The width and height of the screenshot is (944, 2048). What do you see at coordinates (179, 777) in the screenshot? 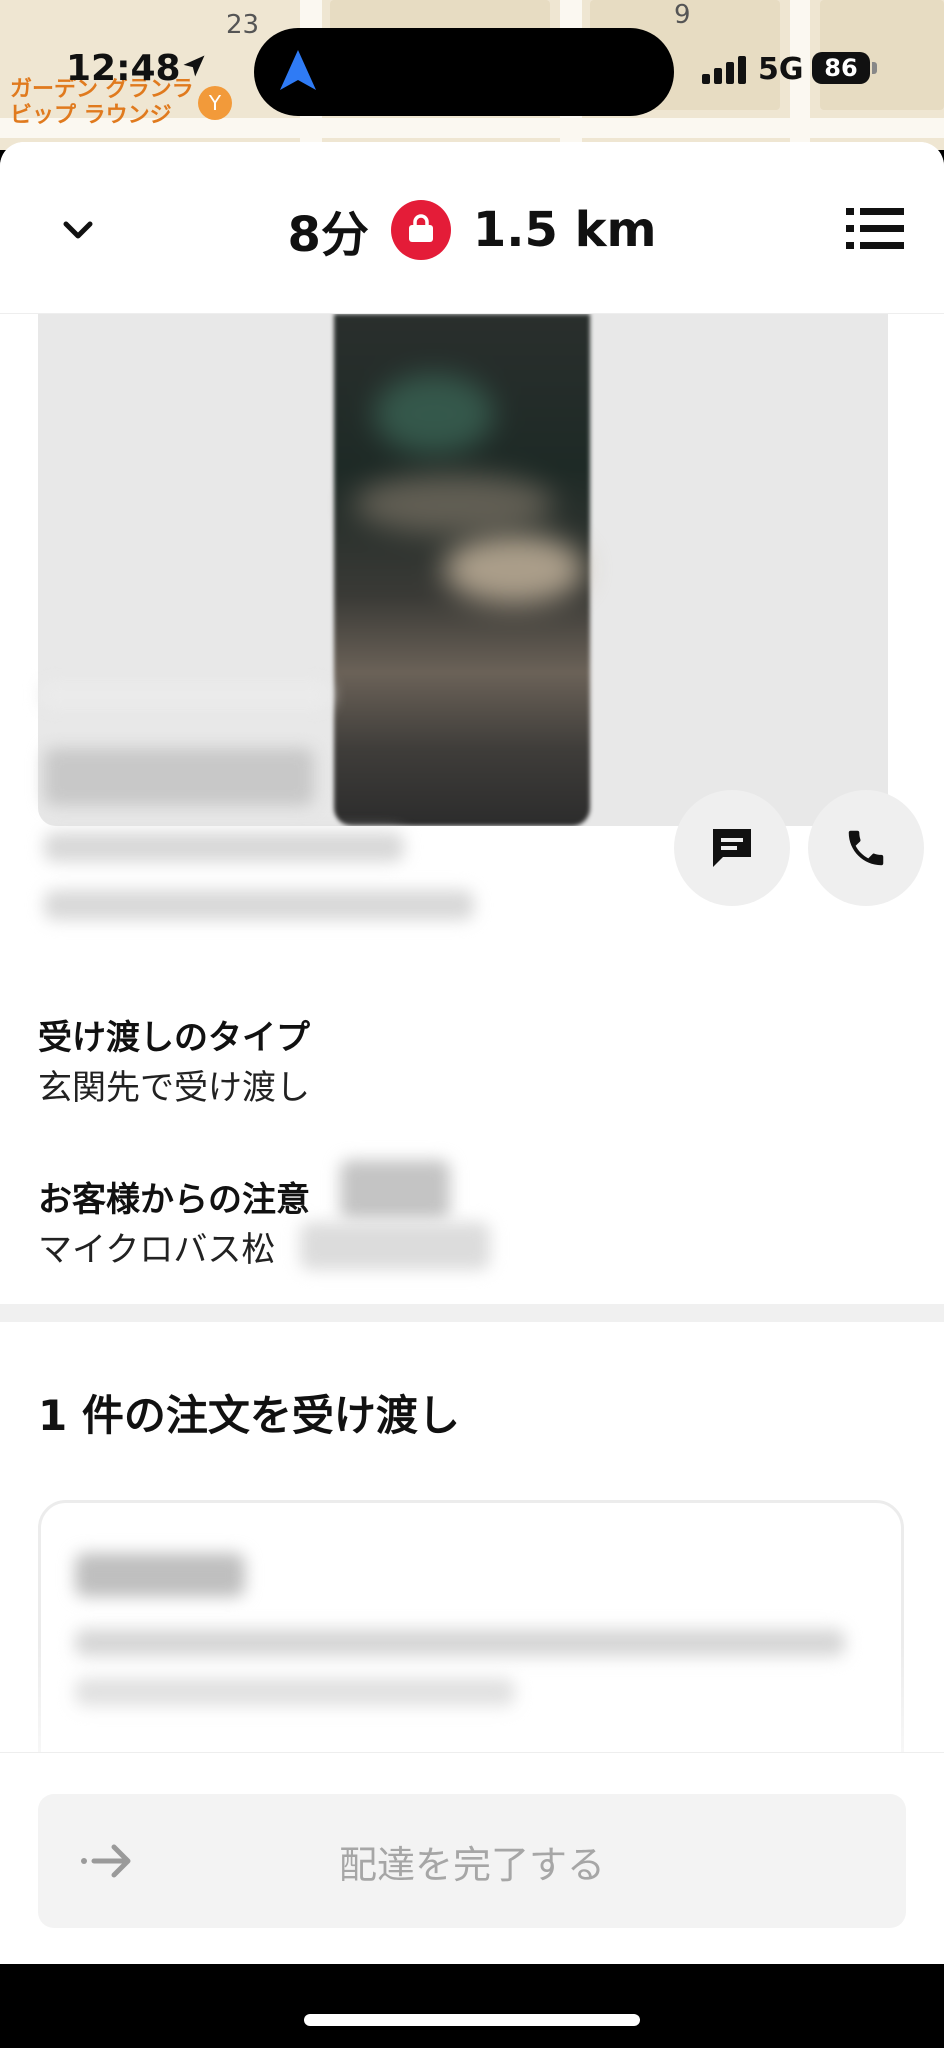
I see `customer-name-redacted` at bounding box center [179, 777].